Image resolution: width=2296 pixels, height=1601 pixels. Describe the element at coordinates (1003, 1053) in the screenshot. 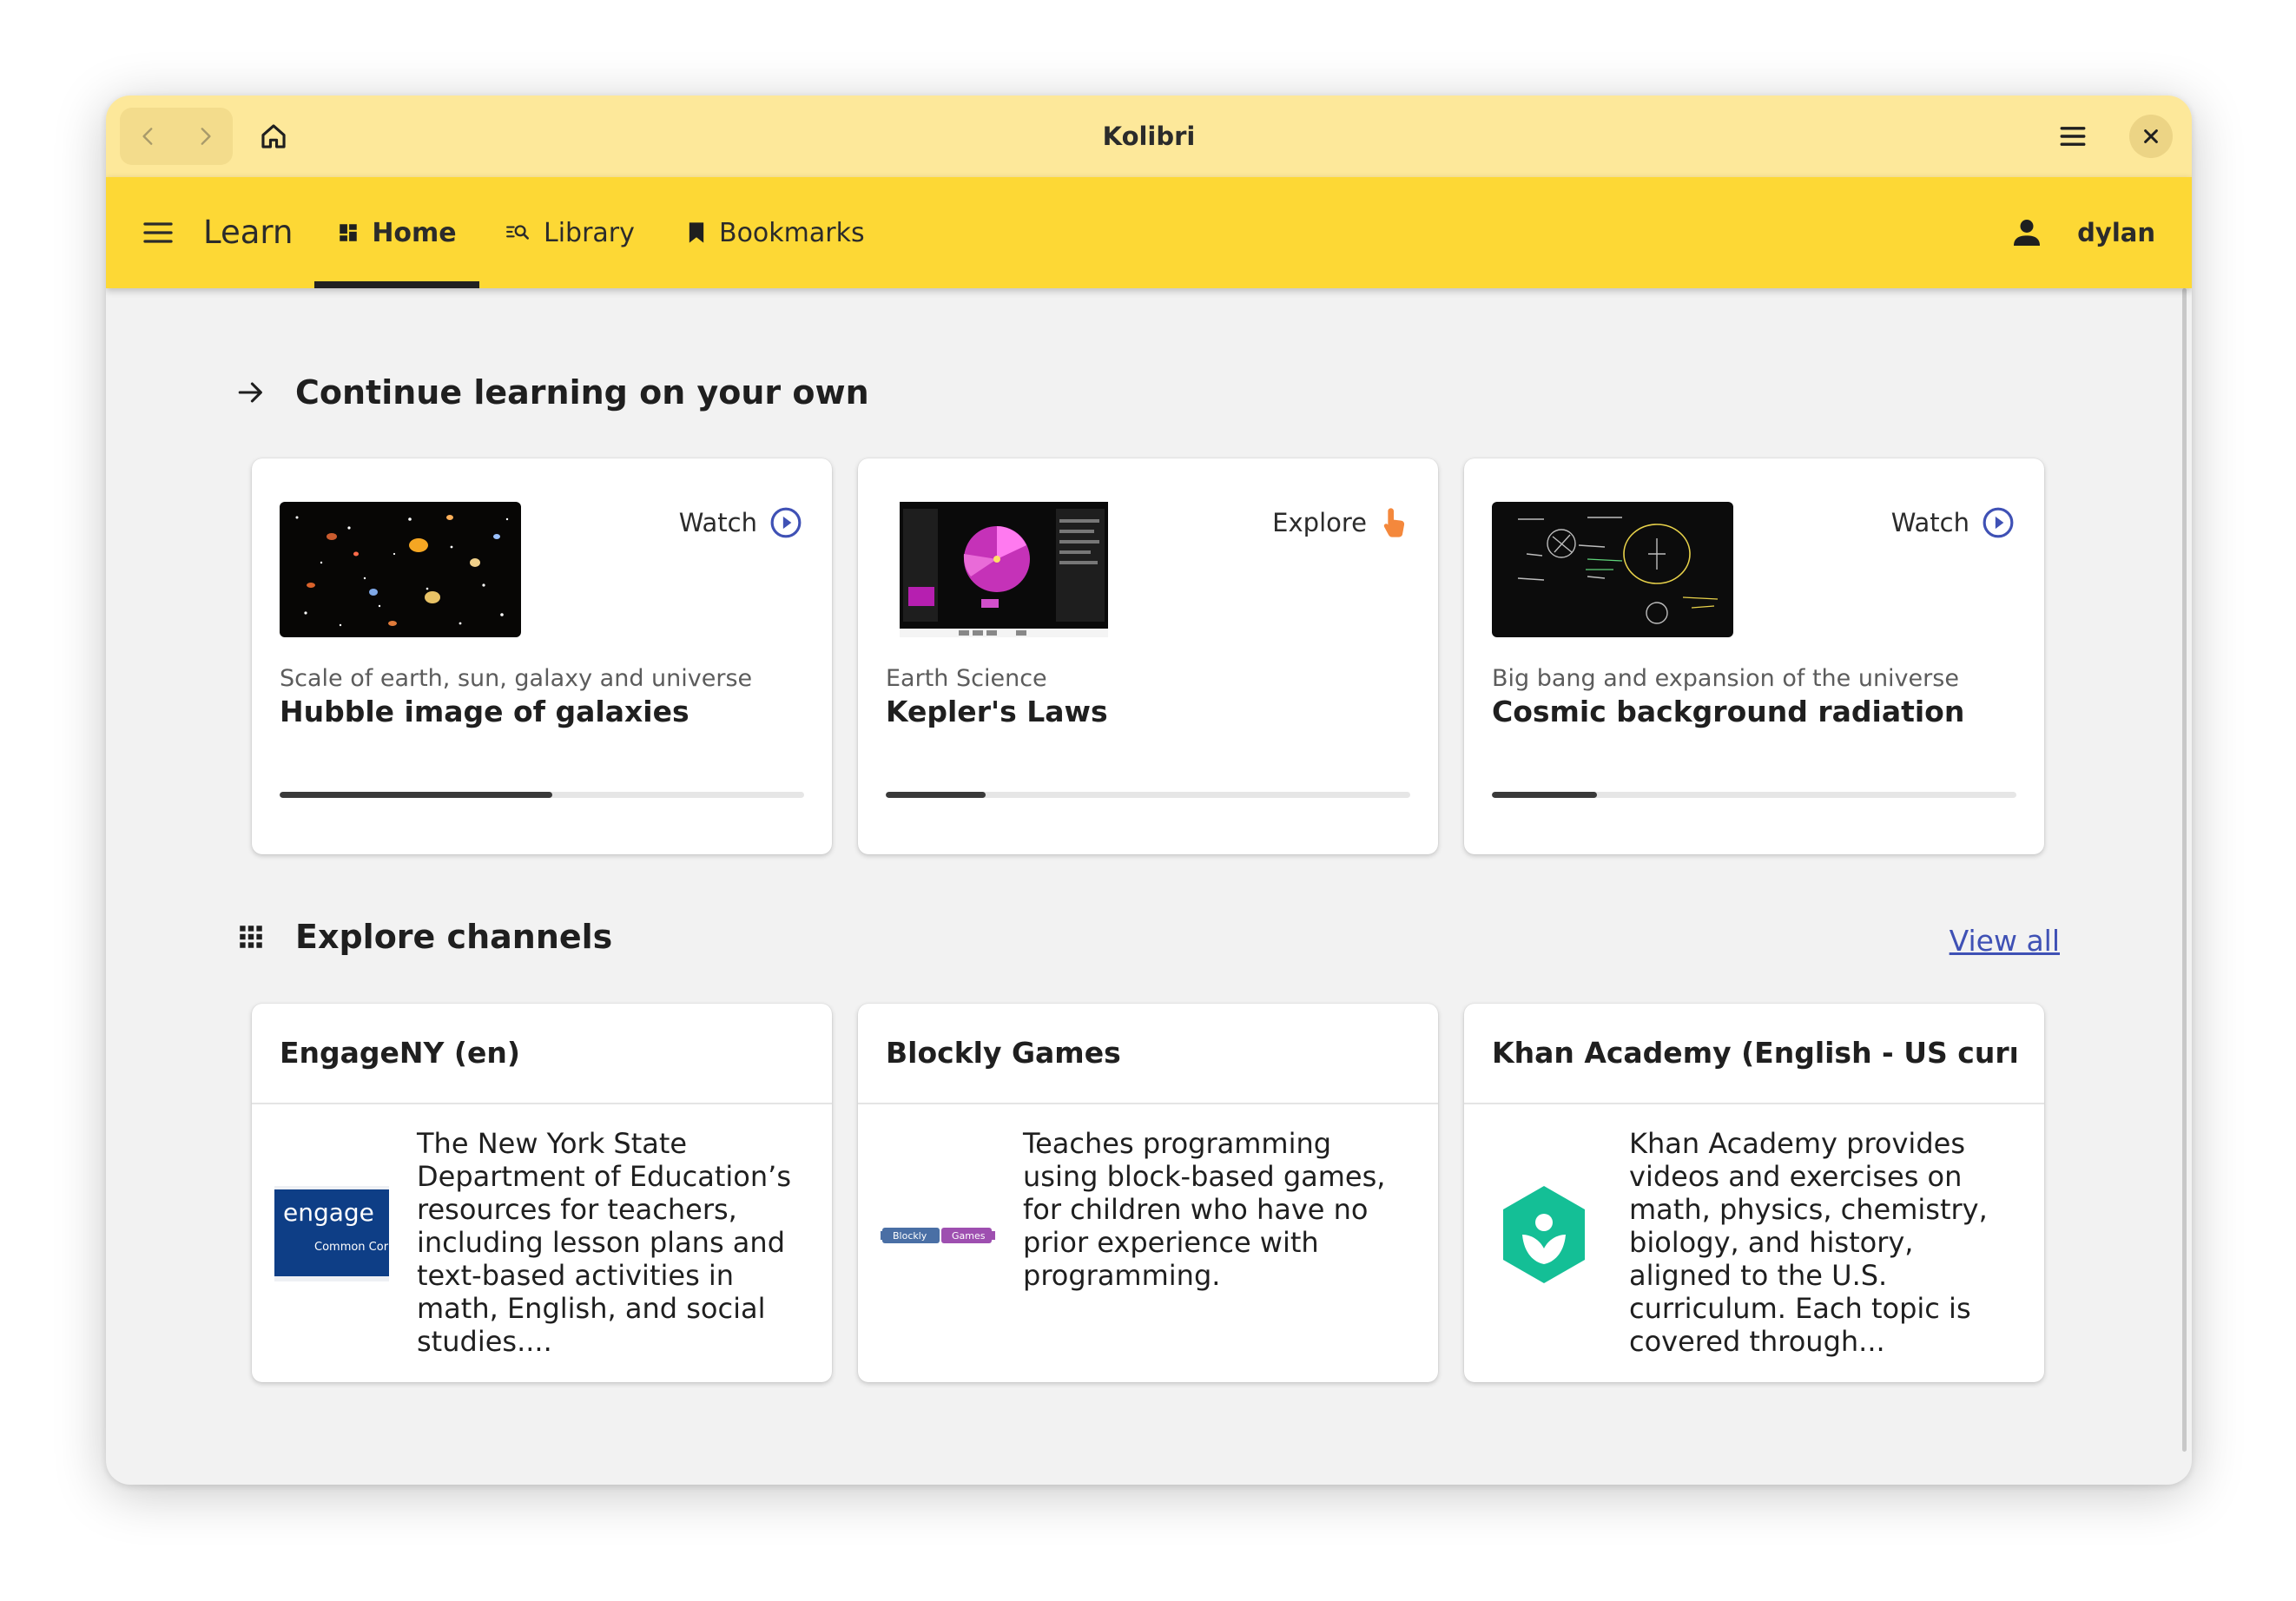

I see `channel-title: Blockly Games` at that location.